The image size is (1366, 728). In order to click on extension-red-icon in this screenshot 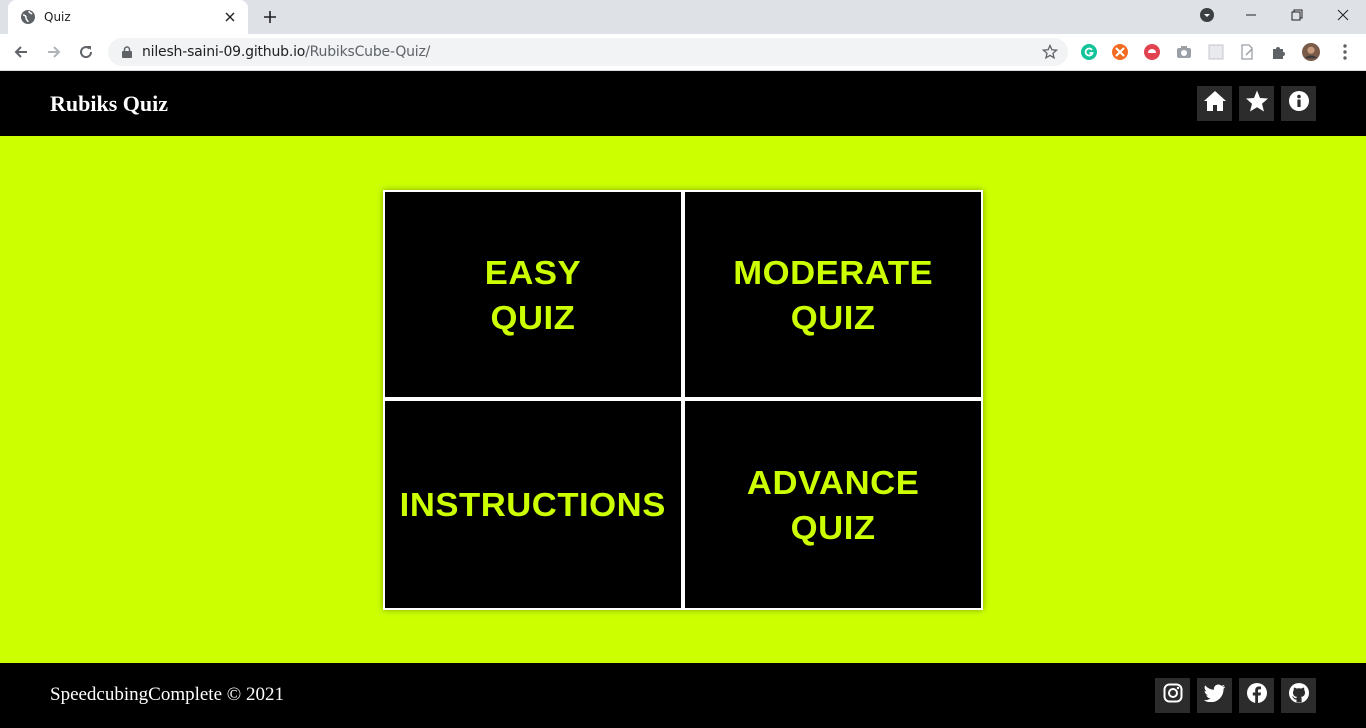, I will do `click(1152, 52)`.